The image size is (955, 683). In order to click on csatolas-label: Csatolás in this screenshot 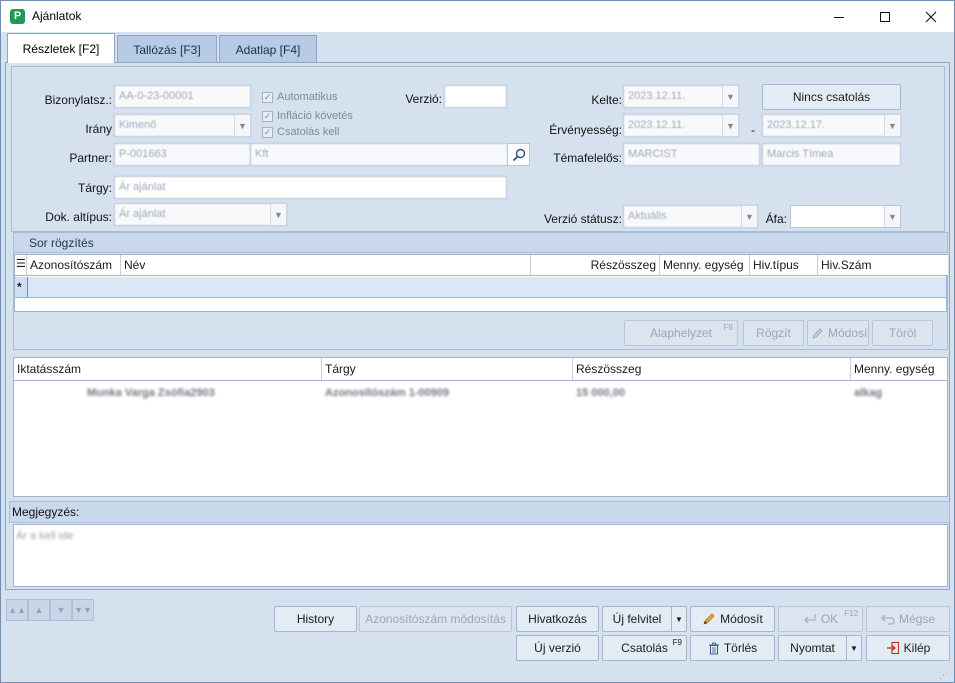, I will do `click(644, 648)`.